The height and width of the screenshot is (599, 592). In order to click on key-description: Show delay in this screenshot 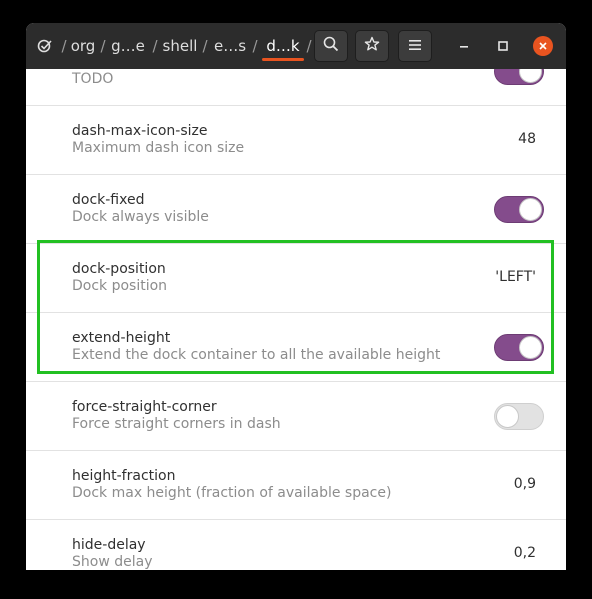, I will do `click(112, 562)`.